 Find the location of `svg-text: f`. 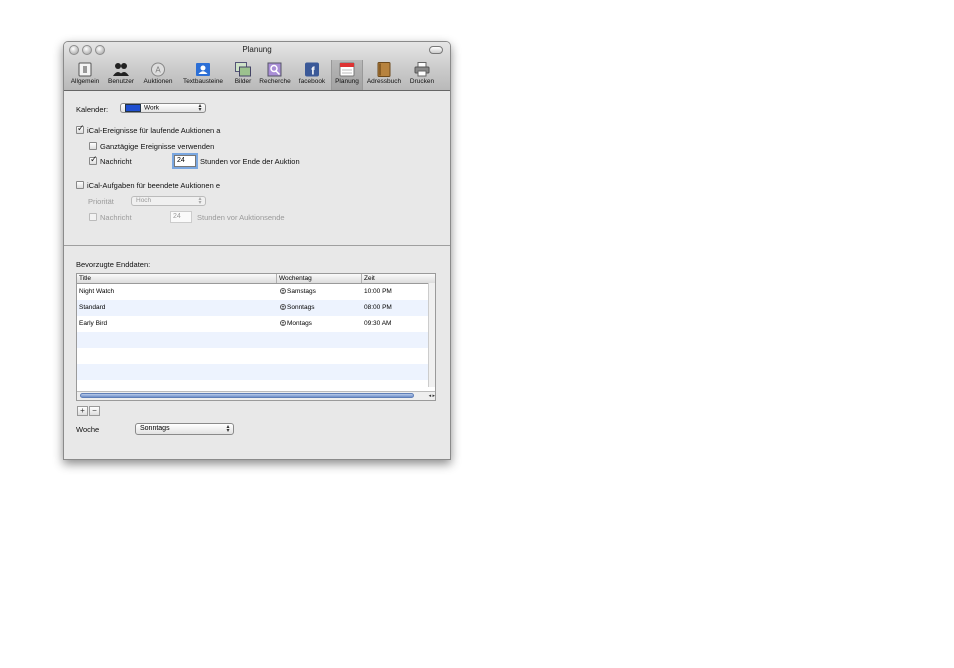

svg-text: f is located at coordinates (313, 72).